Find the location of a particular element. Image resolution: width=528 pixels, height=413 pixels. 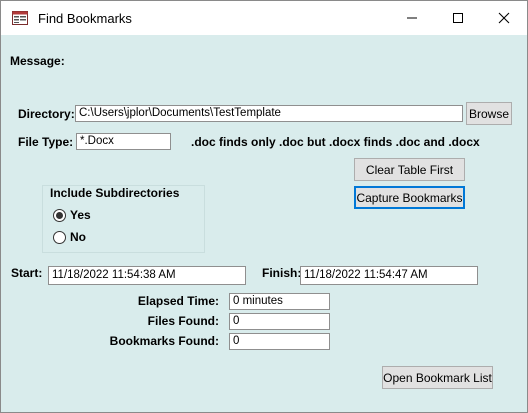

form-icon is located at coordinates (20, 18).